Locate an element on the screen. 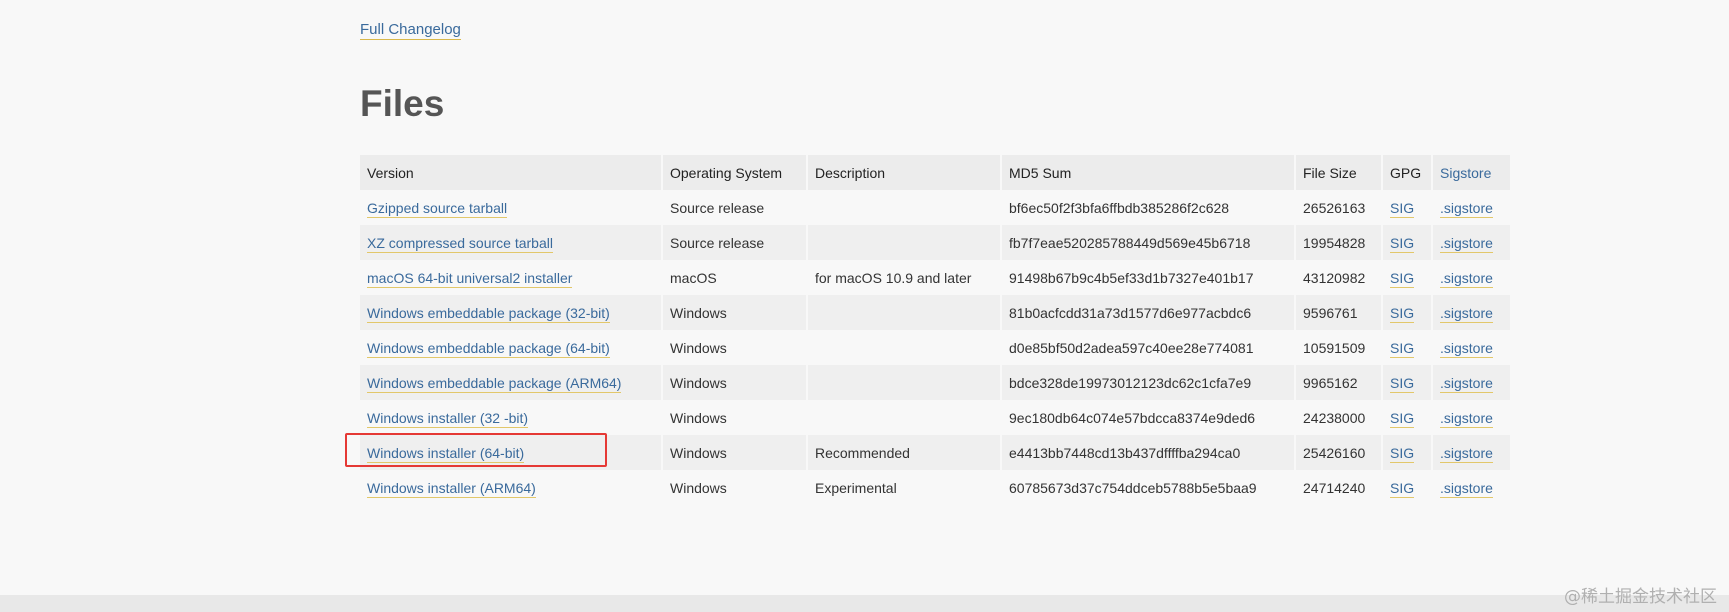  version-link: Windows embeddable package (ARM64) is located at coordinates (494, 383).